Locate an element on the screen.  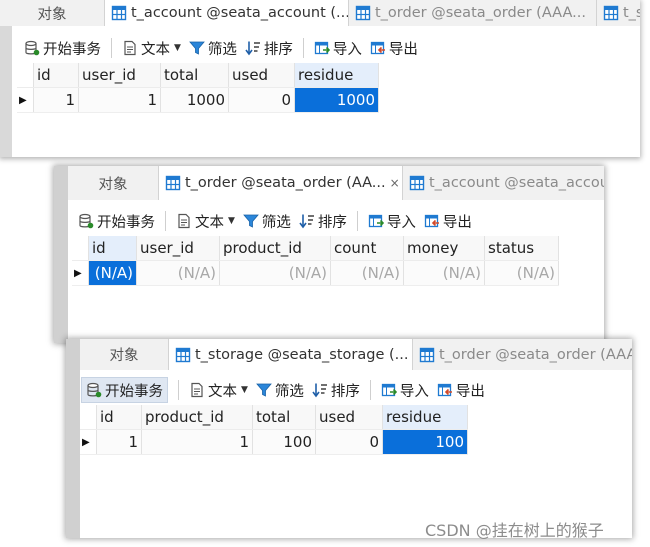
column-header: status is located at coordinates (521, 248).